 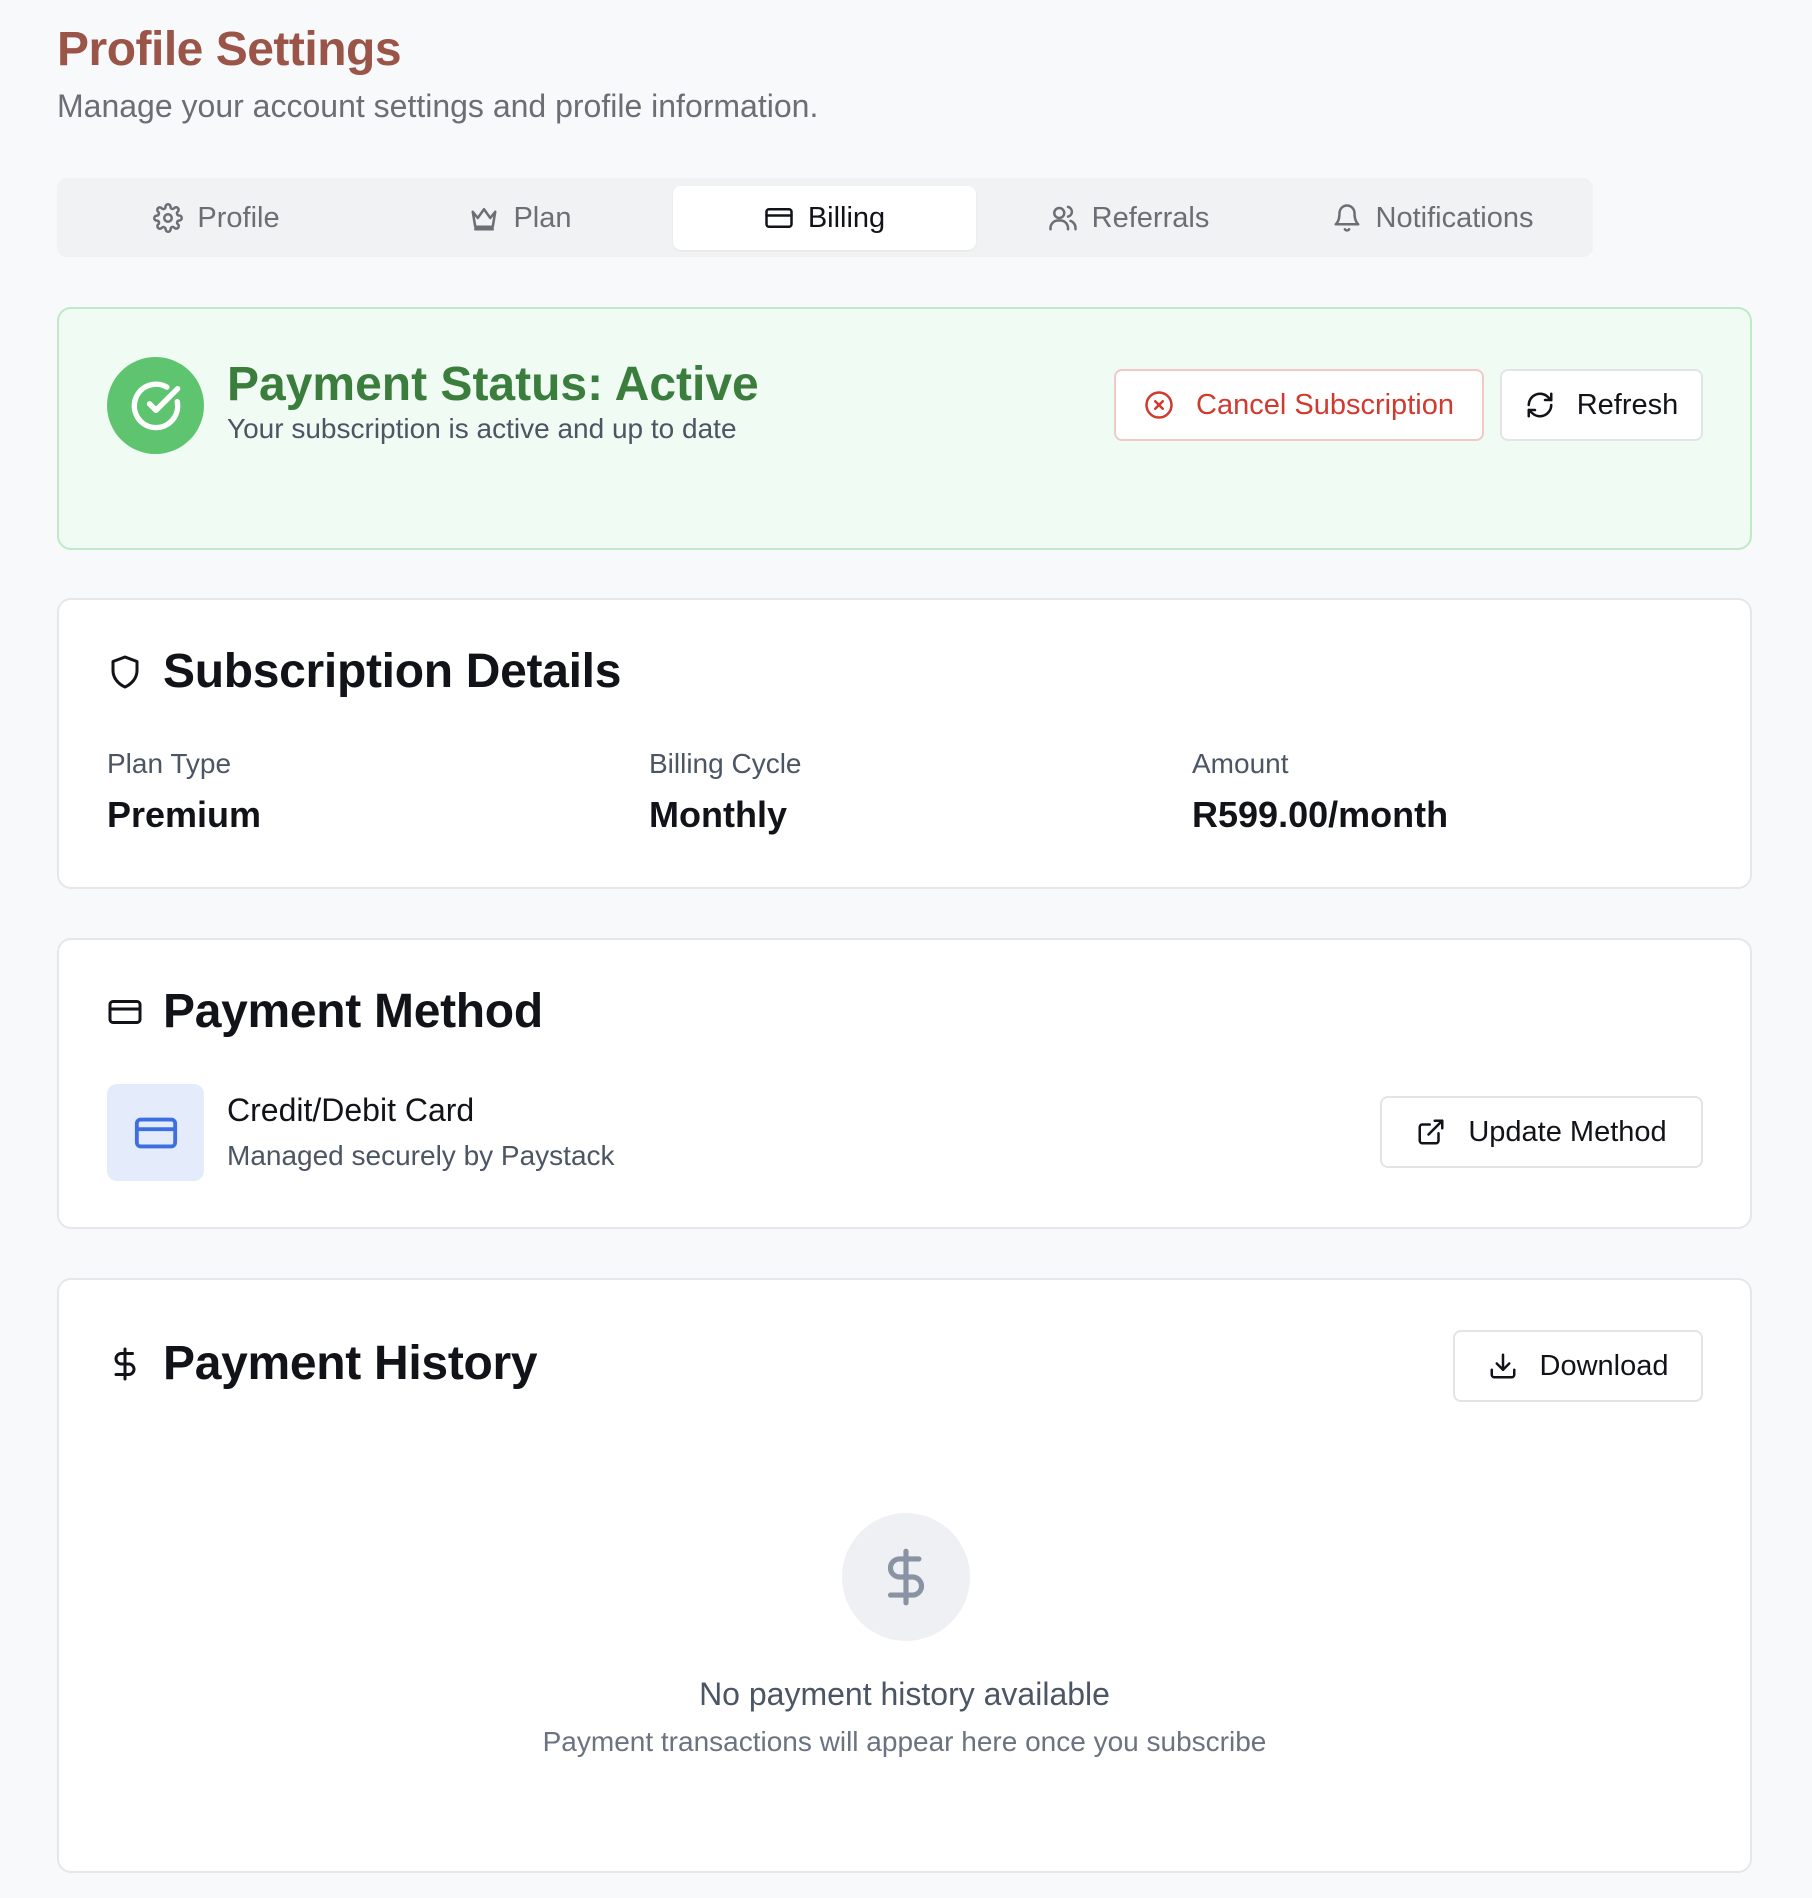 What do you see at coordinates (351, 1110) in the screenshot?
I see `payment-method-name: Credit/Debit Card` at bounding box center [351, 1110].